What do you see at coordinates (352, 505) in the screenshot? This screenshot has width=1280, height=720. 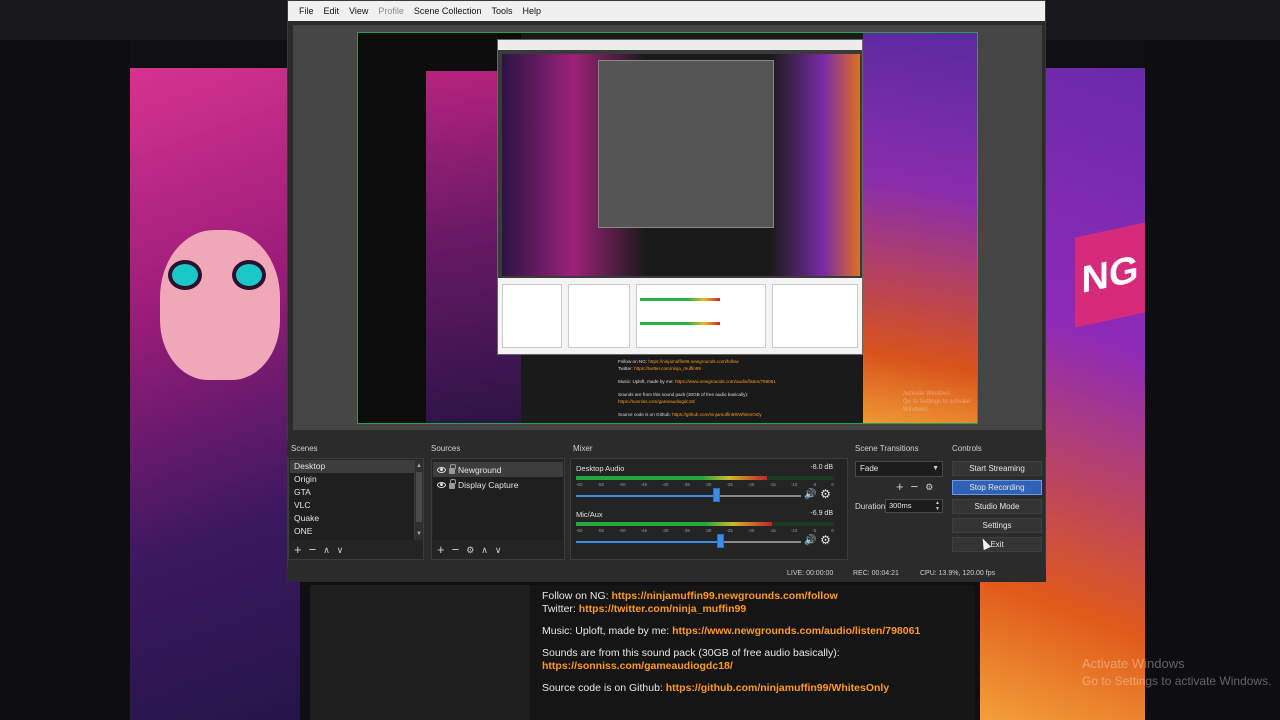 I see `scene-item-vlc: VLC` at bounding box center [352, 505].